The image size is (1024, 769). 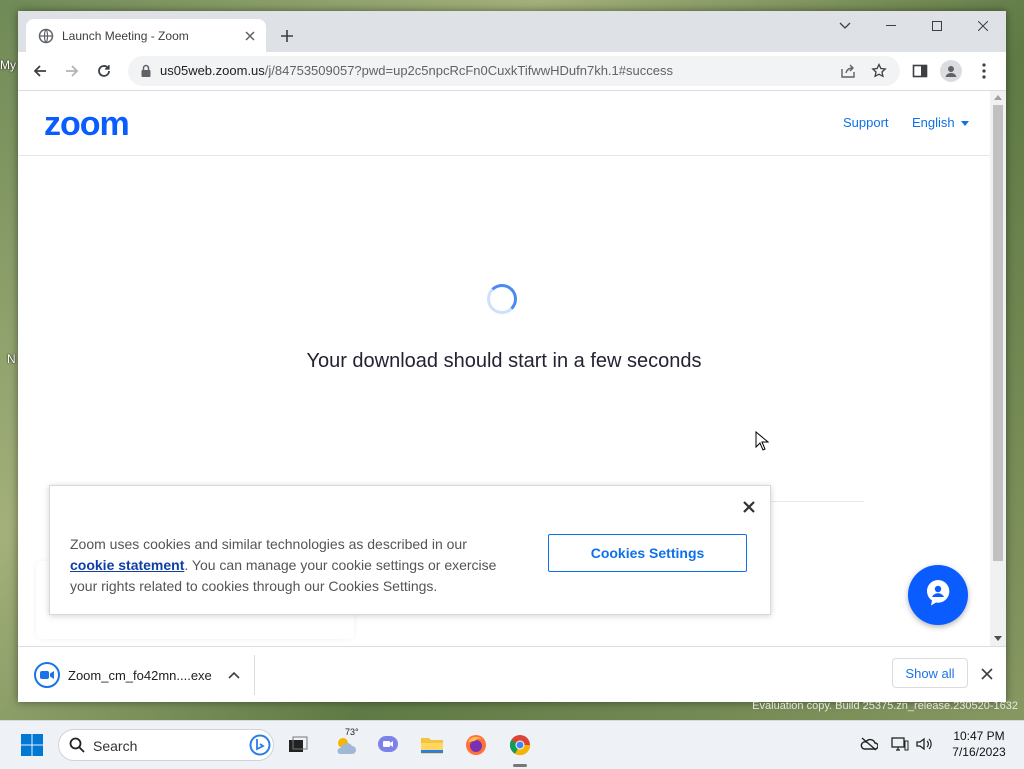 What do you see at coordinates (166, 745) in the screenshot?
I see `taskbar-search-box: Search` at bounding box center [166, 745].